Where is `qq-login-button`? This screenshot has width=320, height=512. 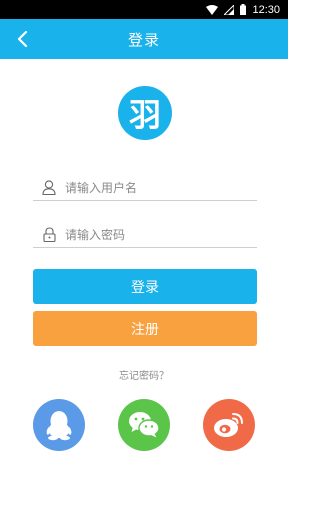
qq-login-button is located at coordinates (59, 425).